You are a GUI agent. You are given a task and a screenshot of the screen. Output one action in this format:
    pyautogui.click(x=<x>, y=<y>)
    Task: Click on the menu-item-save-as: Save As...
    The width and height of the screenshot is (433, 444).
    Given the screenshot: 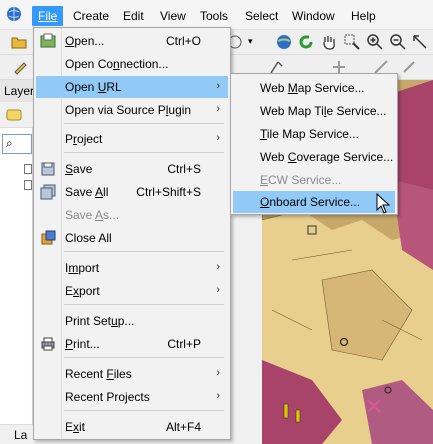 What is the action you would take?
    pyautogui.click(x=132, y=215)
    